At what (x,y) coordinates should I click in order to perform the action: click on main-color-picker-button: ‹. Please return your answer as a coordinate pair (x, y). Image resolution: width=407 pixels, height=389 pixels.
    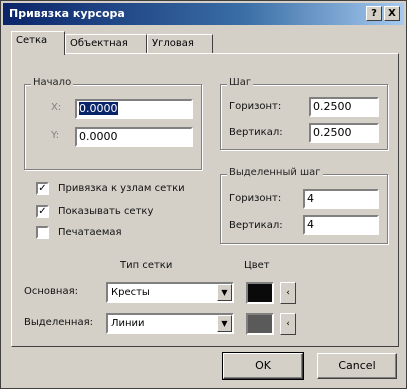
    Looking at the image, I should click on (288, 293).